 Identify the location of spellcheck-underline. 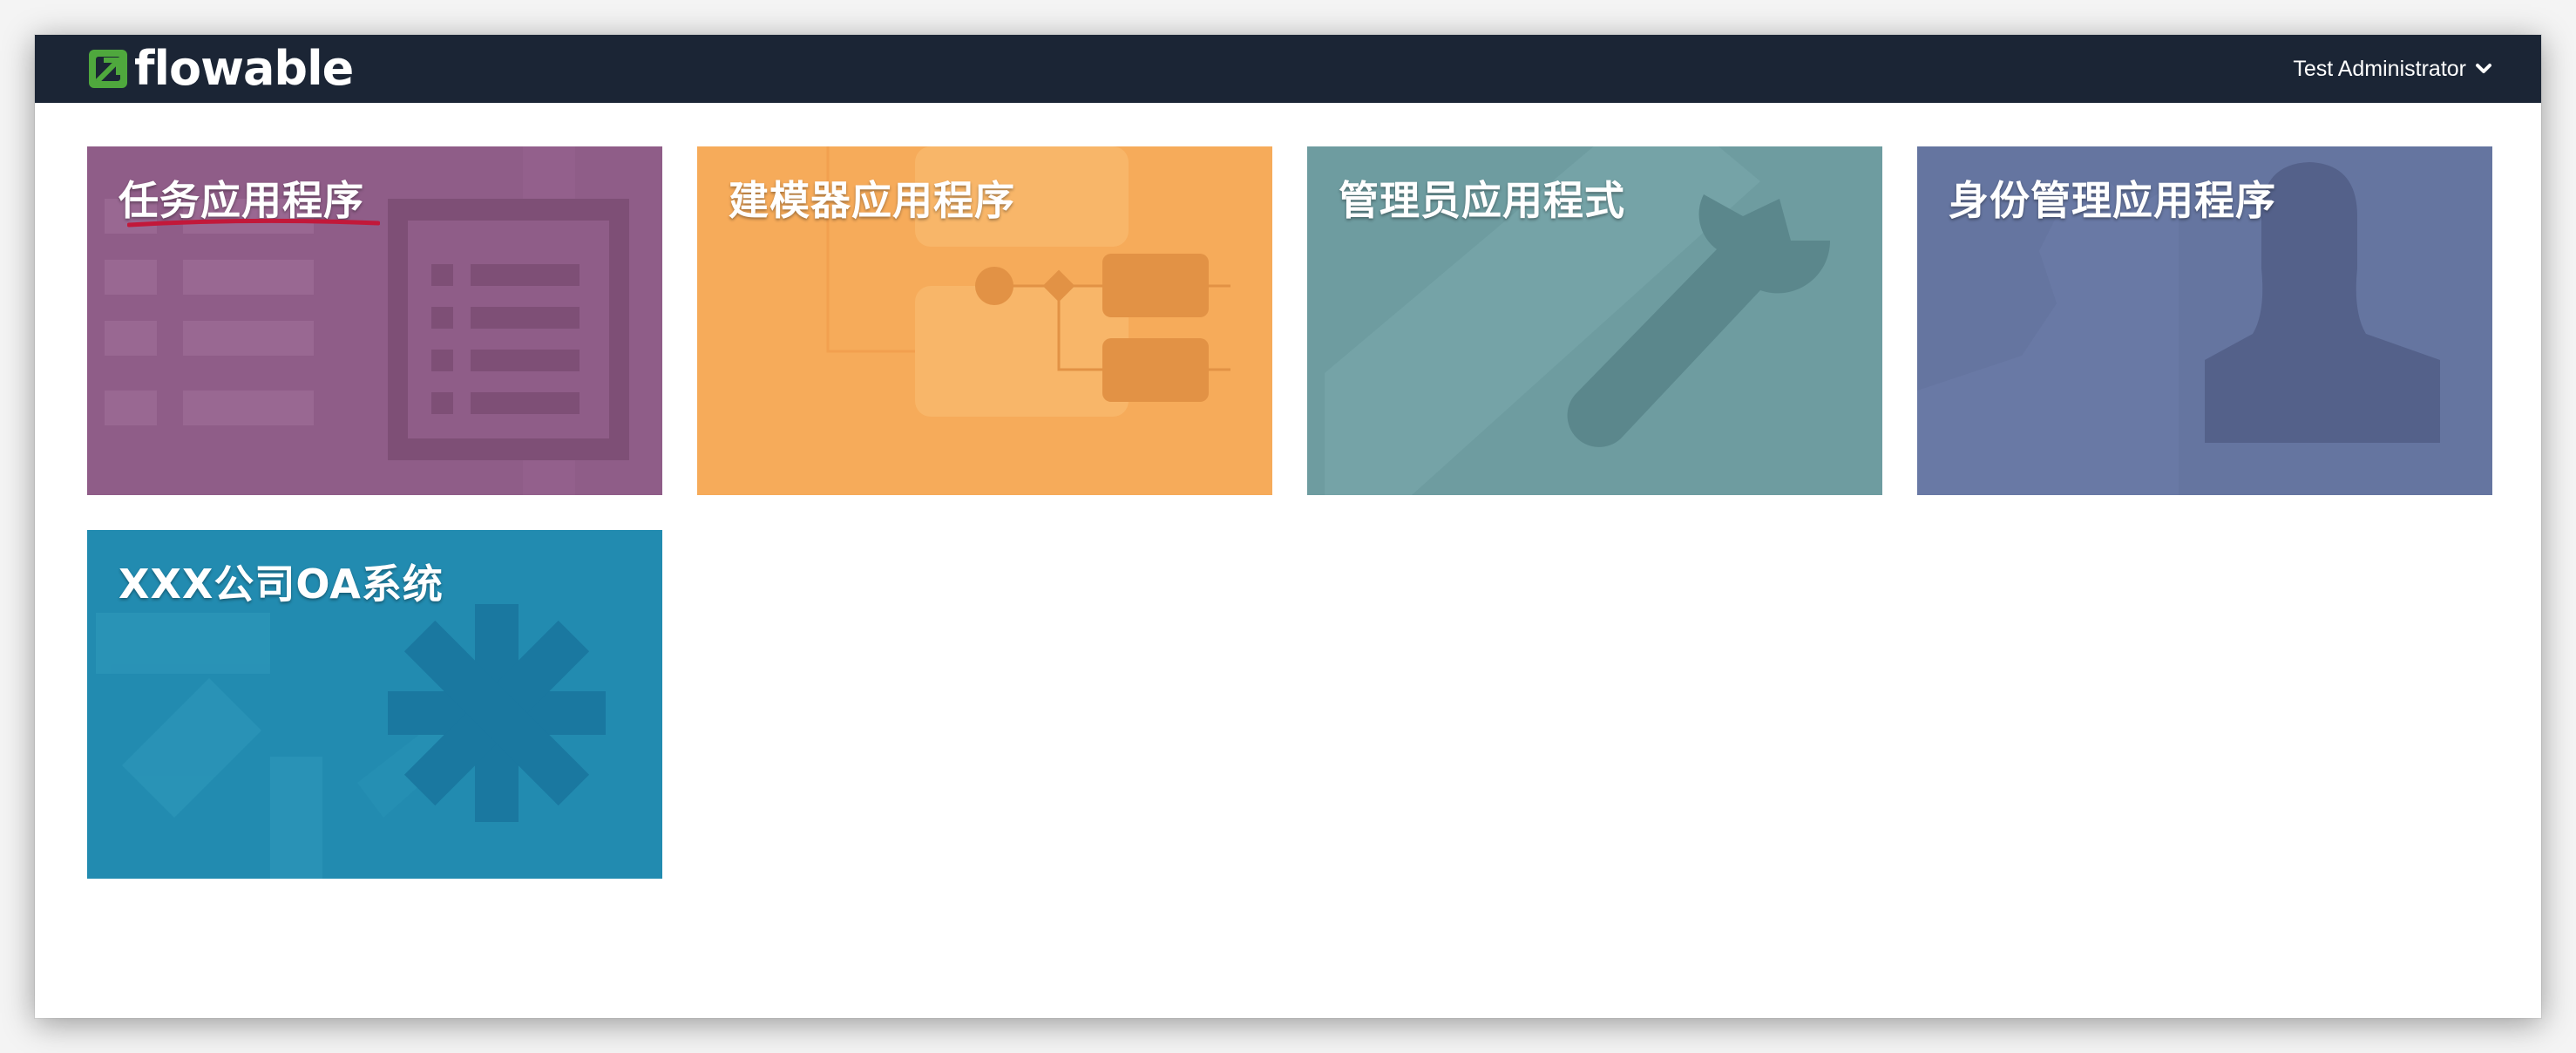
(254, 223).